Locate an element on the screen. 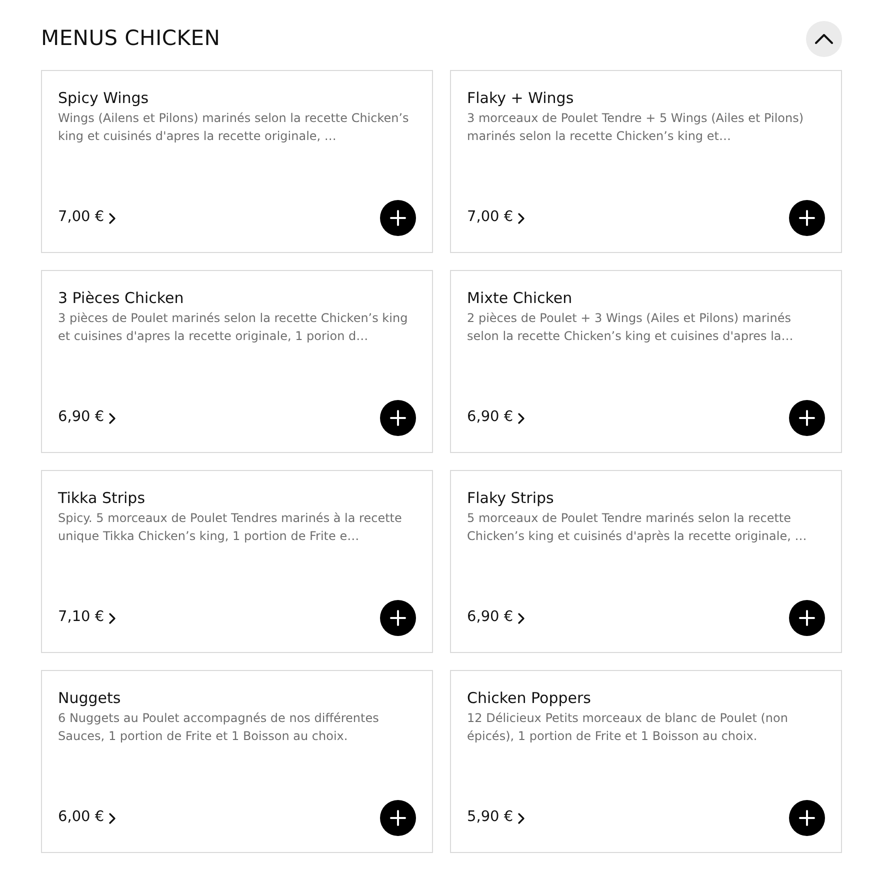  collapse-button is located at coordinates (824, 39).